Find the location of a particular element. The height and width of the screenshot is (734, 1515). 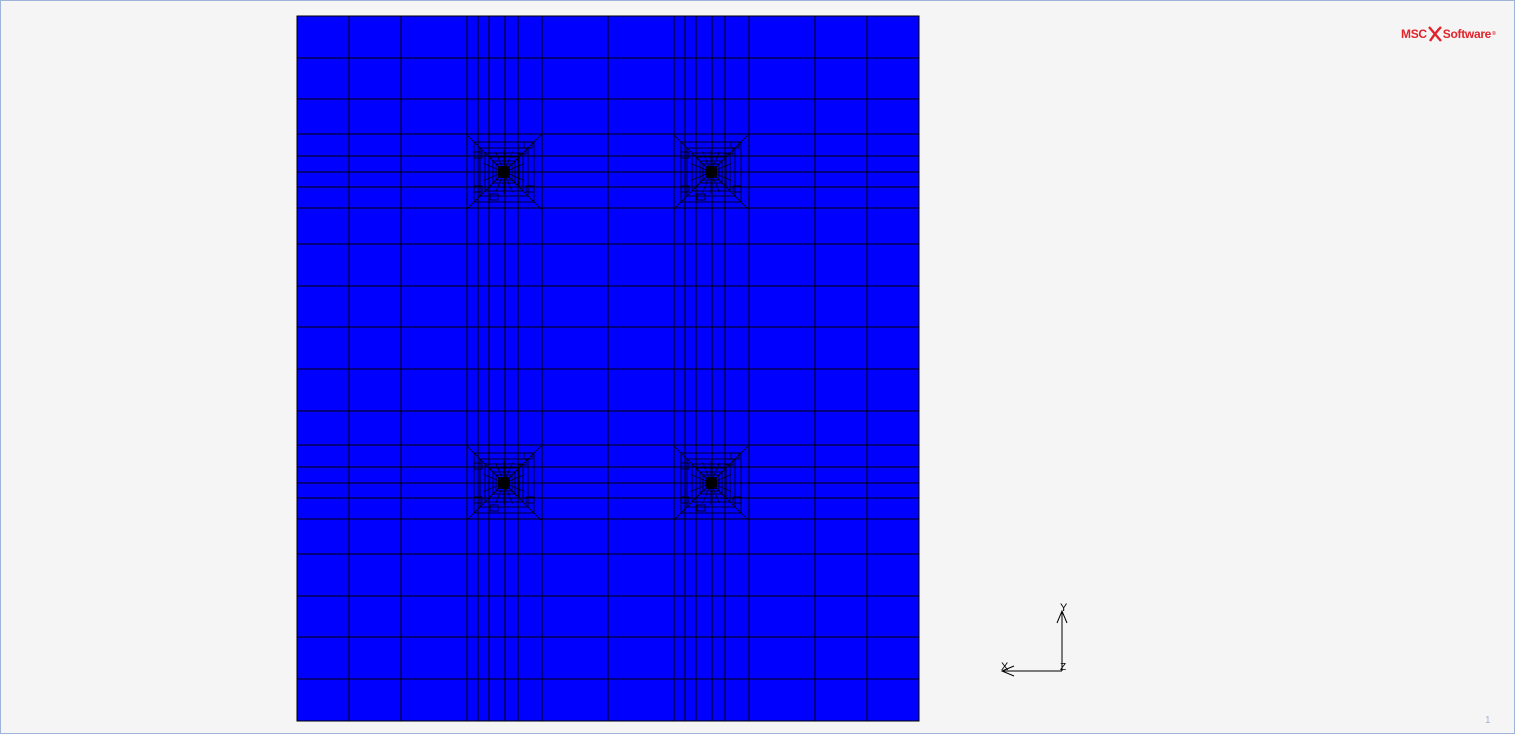

logo-brand-left: MSC is located at coordinates (1414, 34).